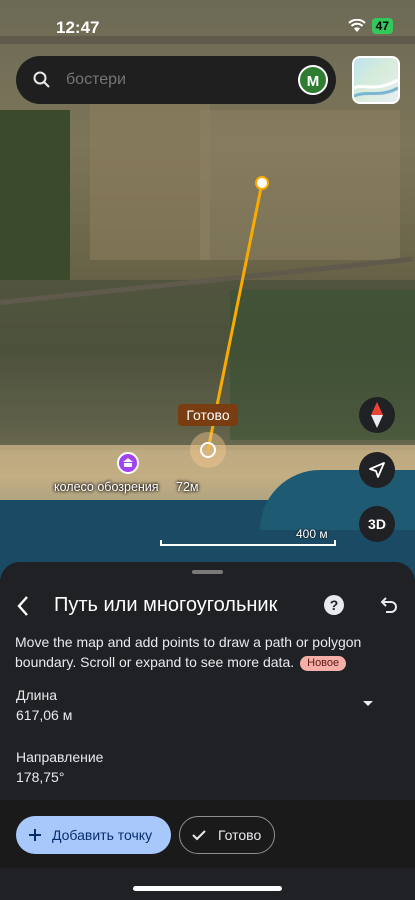 This screenshot has width=415, height=900. I want to click on direction-value: 178,75°, so click(40, 777).